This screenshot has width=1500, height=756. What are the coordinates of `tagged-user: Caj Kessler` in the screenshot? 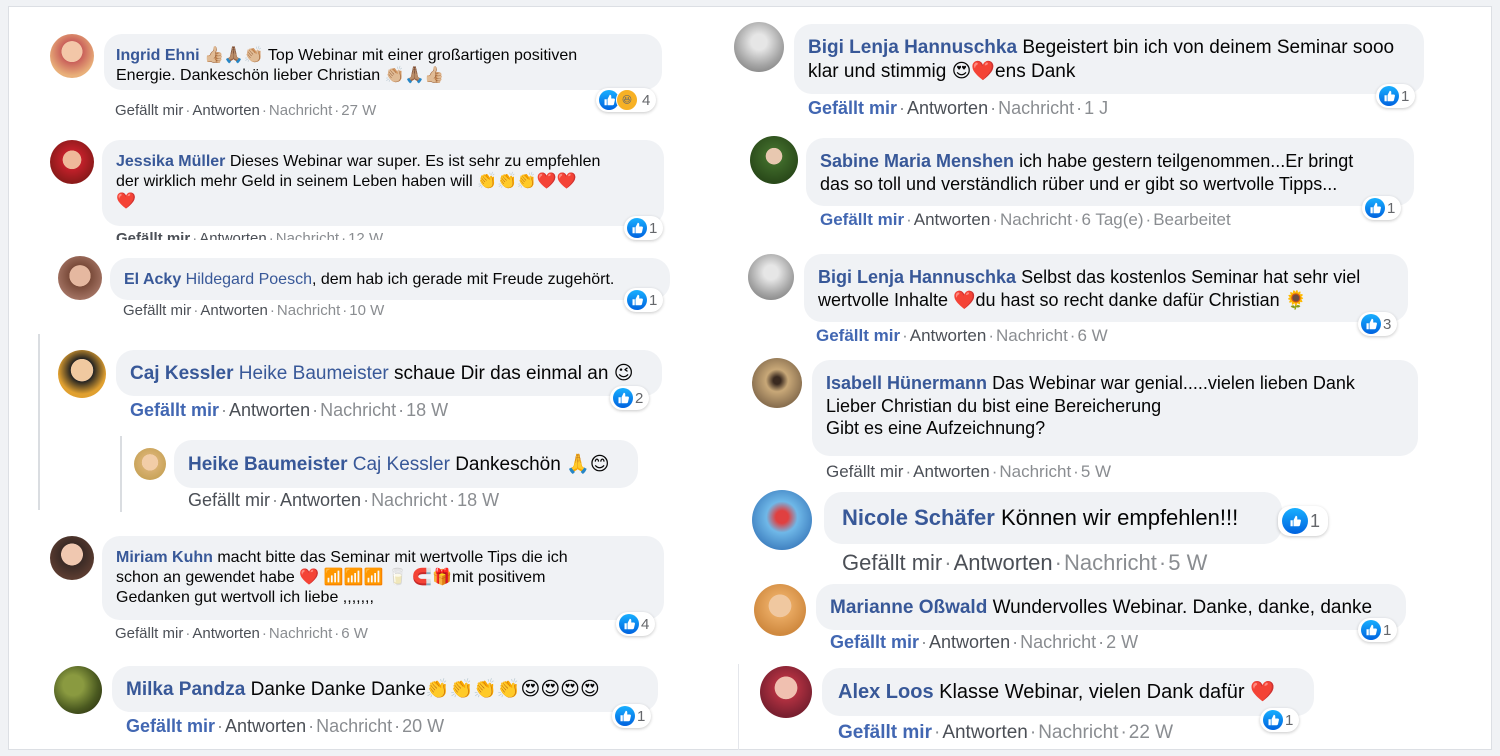 It's located at (401, 464).